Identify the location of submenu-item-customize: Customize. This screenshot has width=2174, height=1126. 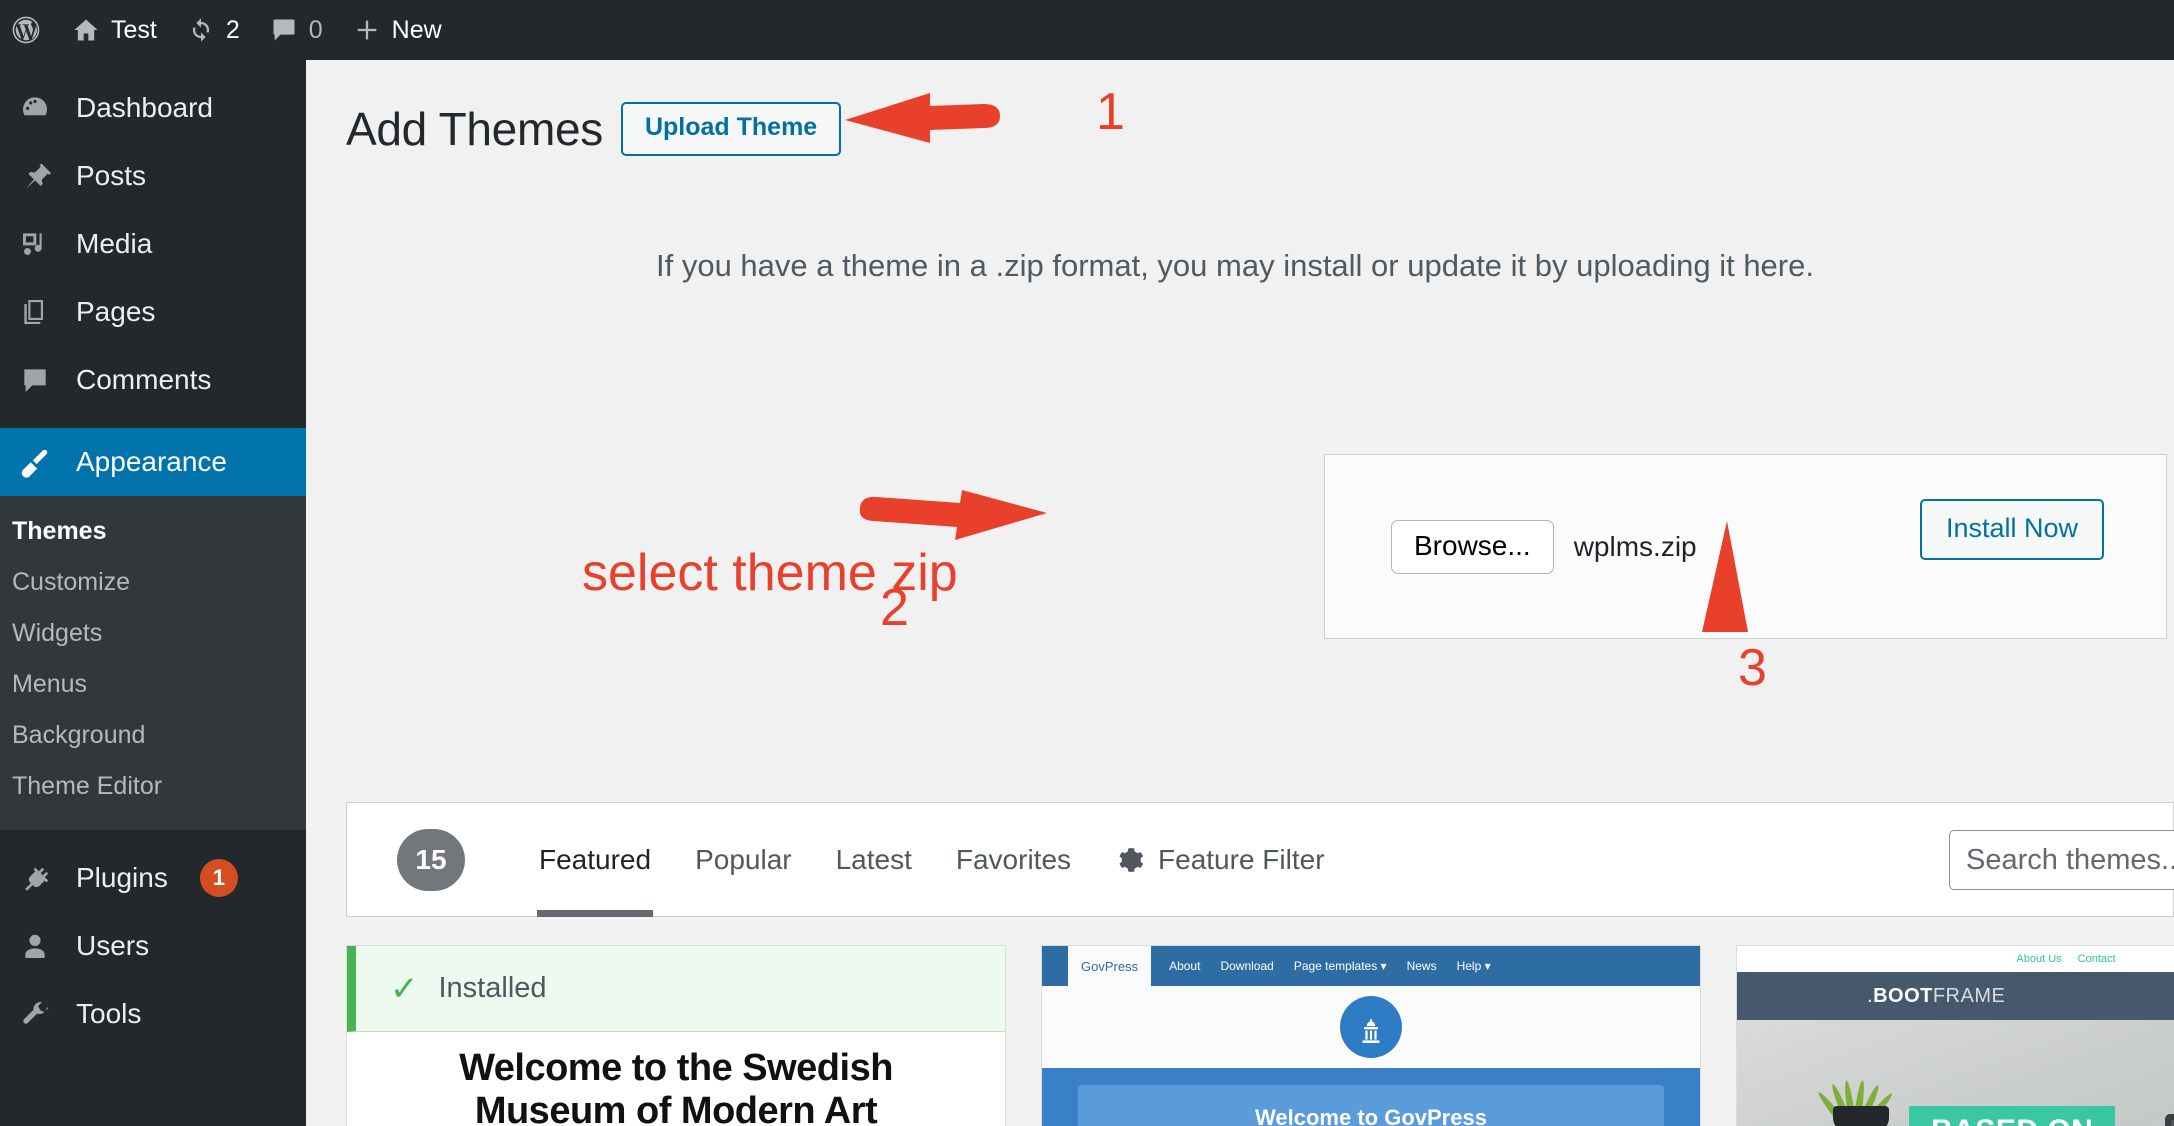
(153, 582).